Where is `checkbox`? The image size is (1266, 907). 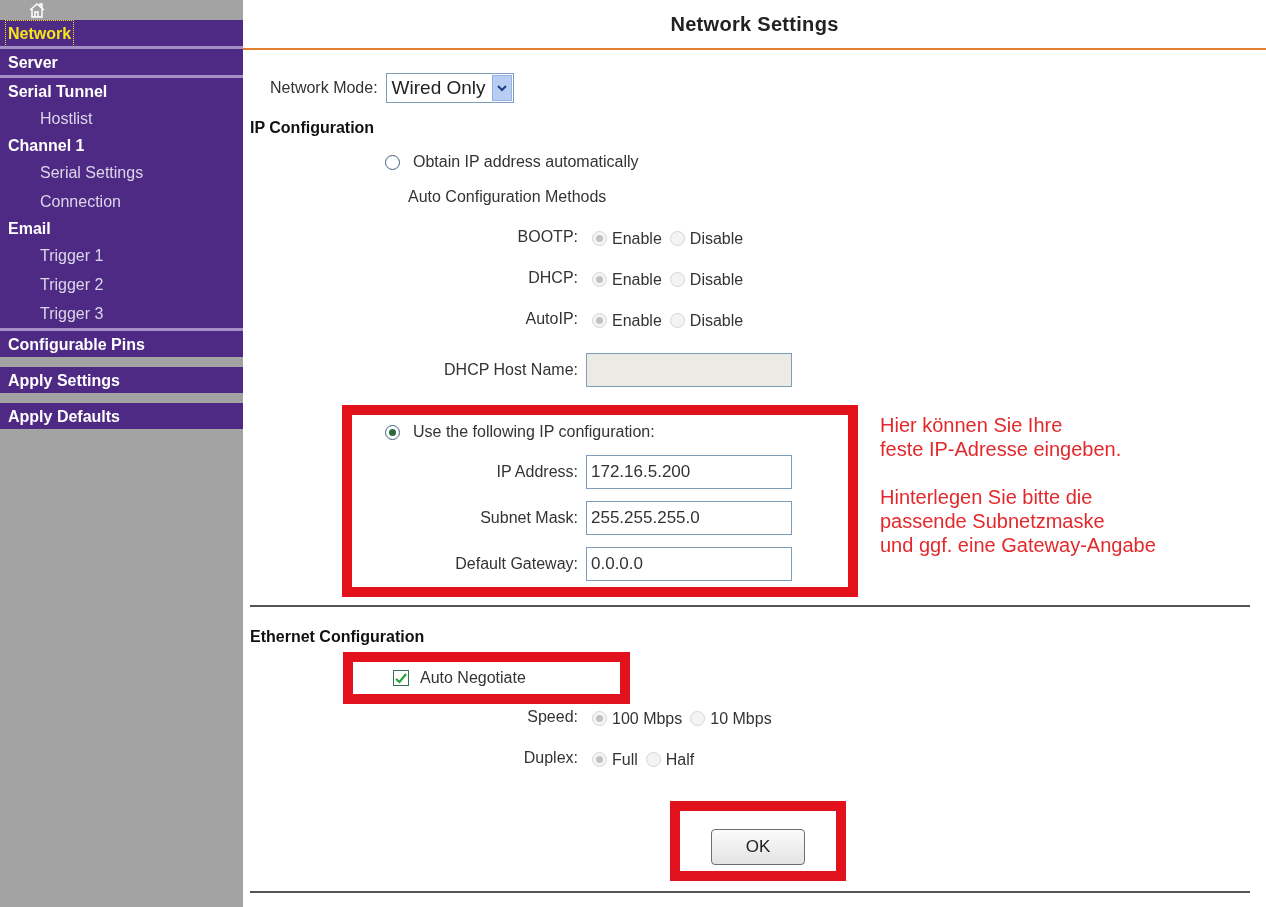 checkbox is located at coordinates (401, 678).